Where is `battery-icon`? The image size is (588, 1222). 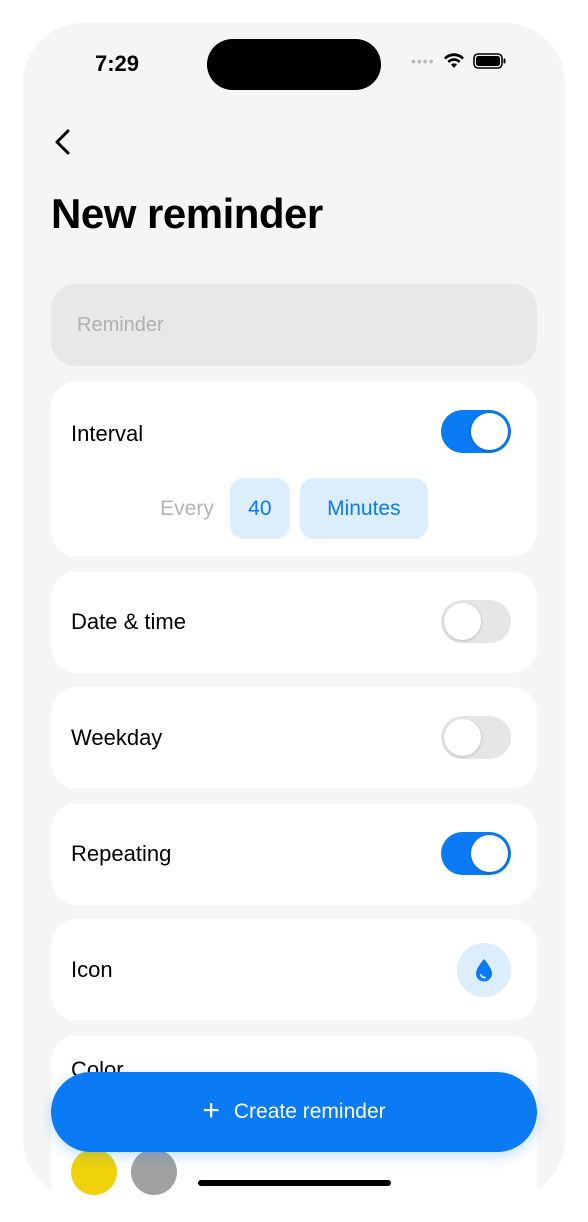 battery-icon is located at coordinates (489, 61).